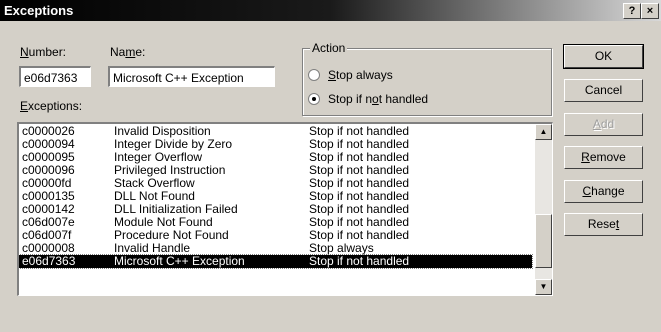  I want to click on stop-always-label: Stop always, so click(360, 75).